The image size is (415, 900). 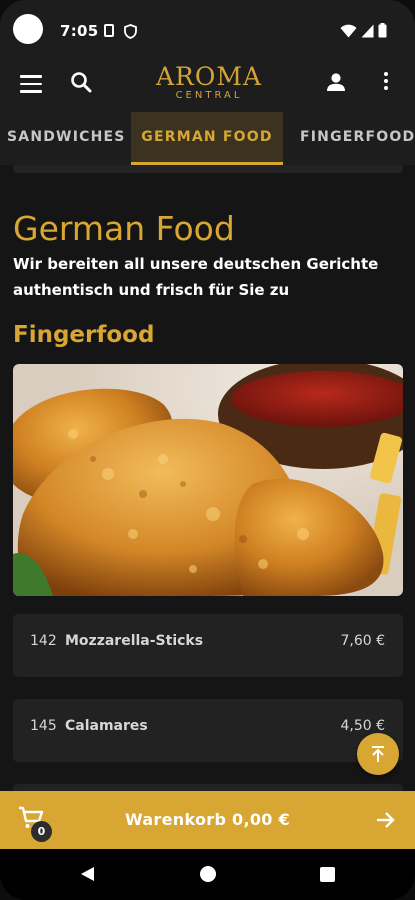 I want to click on status-time: 7:05, so click(x=79, y=31).